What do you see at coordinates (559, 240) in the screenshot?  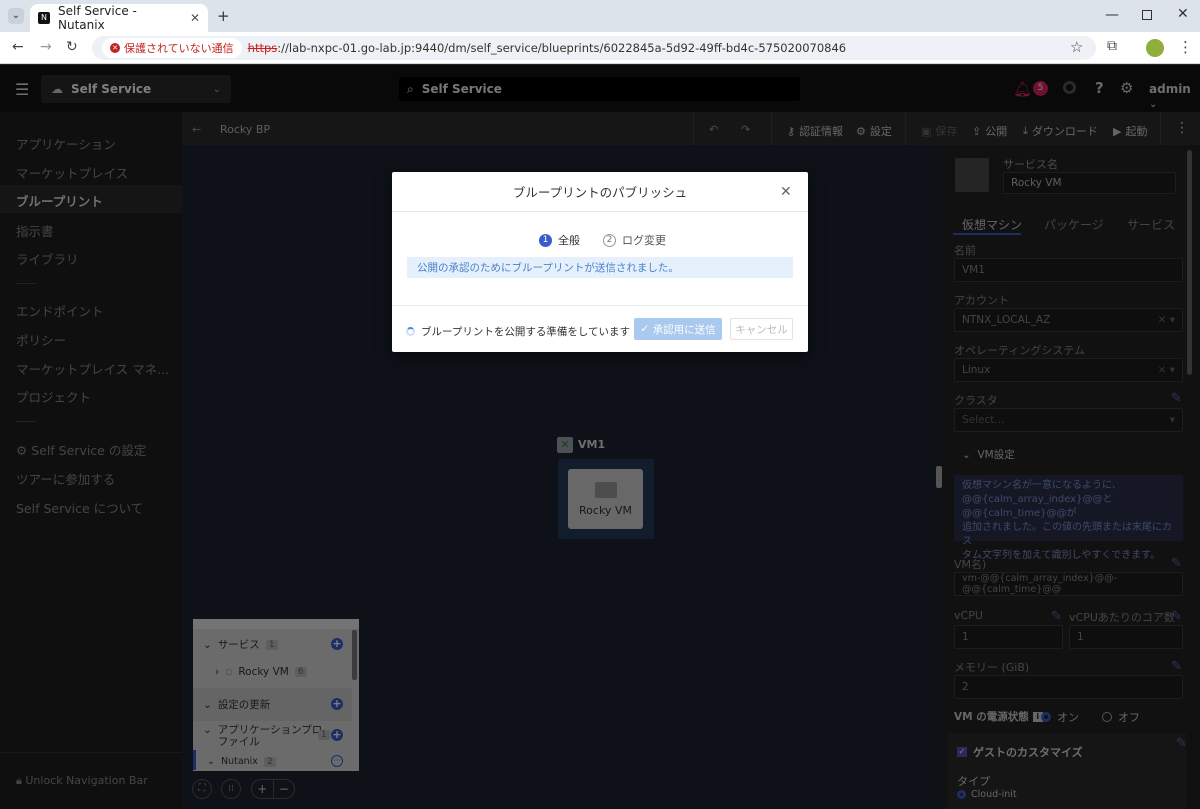 I see `step-general: 1 全般` at bounding box center [559, 240].